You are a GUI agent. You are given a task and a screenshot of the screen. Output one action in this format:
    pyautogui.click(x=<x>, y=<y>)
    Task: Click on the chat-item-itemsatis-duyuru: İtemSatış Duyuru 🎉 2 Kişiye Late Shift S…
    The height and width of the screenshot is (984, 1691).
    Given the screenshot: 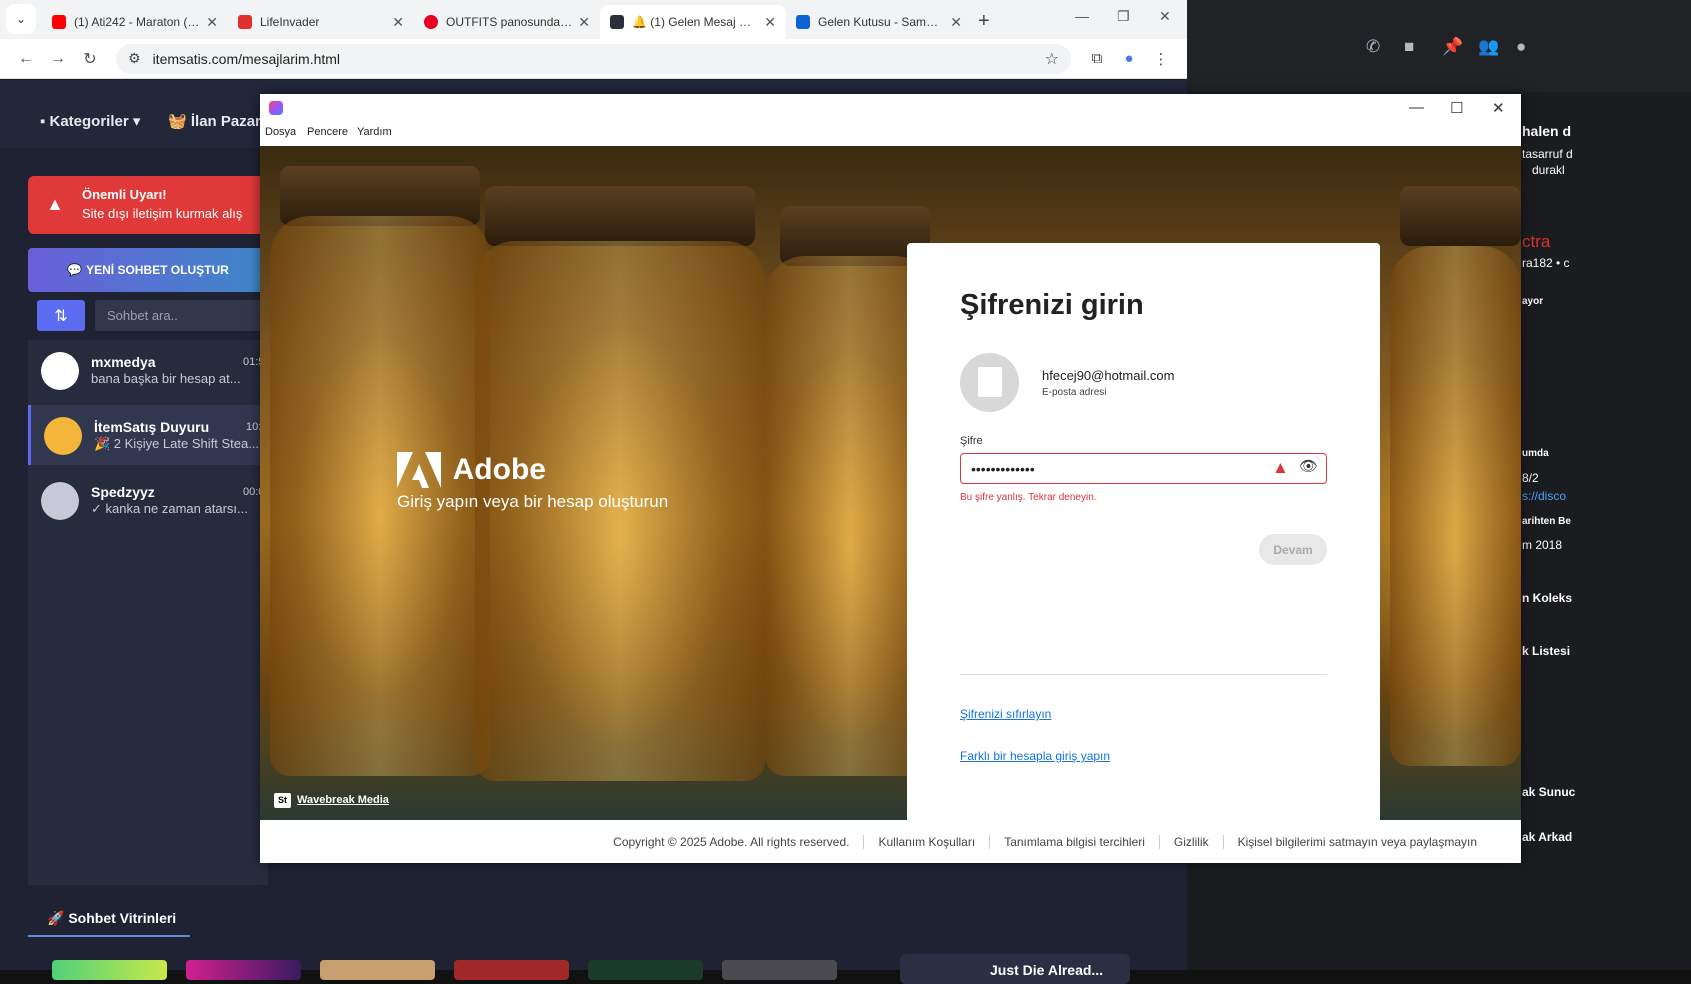 What is the action you would take?
    pyautogui.click(x=148, y=435)
    